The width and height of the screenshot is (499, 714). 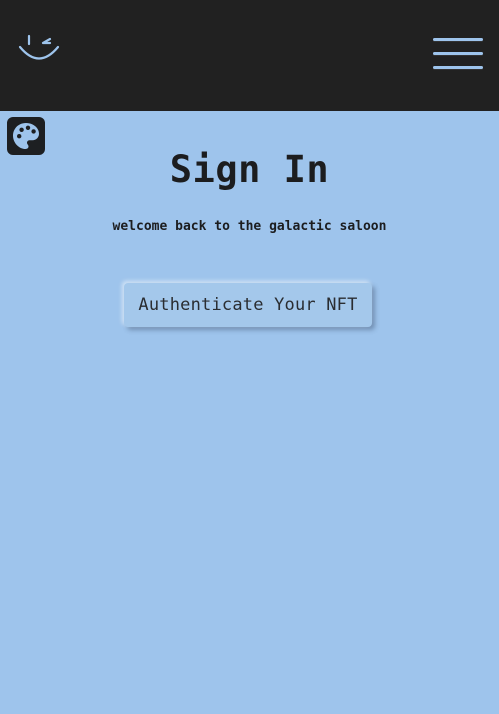 I want to click on page-subtitle: welcome back to the galactic saloon, so click(x=249, y=226).